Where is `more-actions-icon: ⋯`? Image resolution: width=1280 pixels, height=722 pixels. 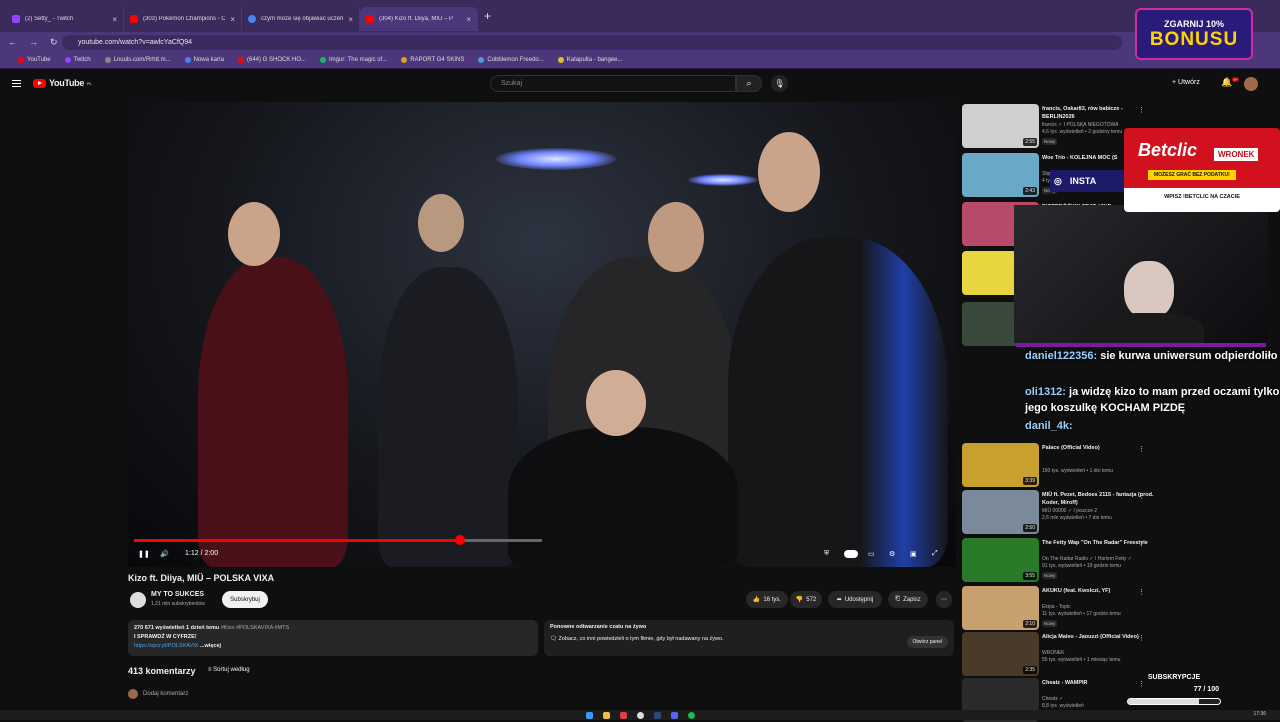 more-actions-icon: ⋯ is located at coordinates (944, 599).